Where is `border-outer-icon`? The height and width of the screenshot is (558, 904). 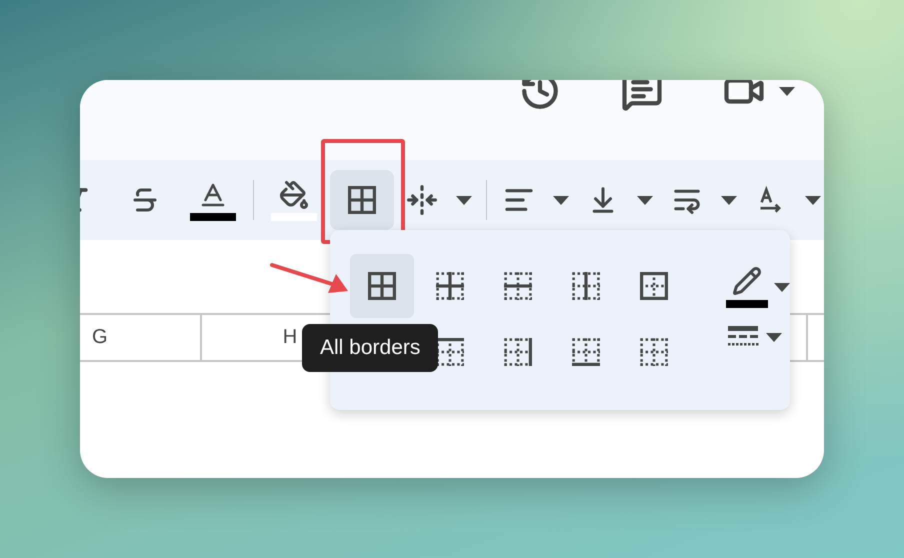
border-outer-icon is located at coordinates (654, 286).